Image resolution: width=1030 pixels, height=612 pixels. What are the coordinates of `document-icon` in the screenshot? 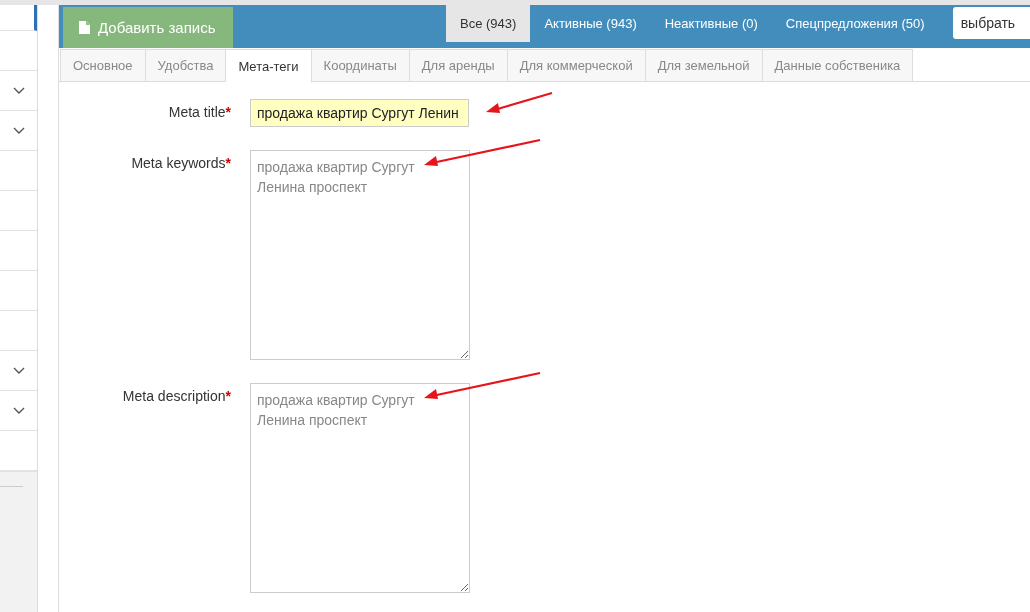 It's located at (84, 27).